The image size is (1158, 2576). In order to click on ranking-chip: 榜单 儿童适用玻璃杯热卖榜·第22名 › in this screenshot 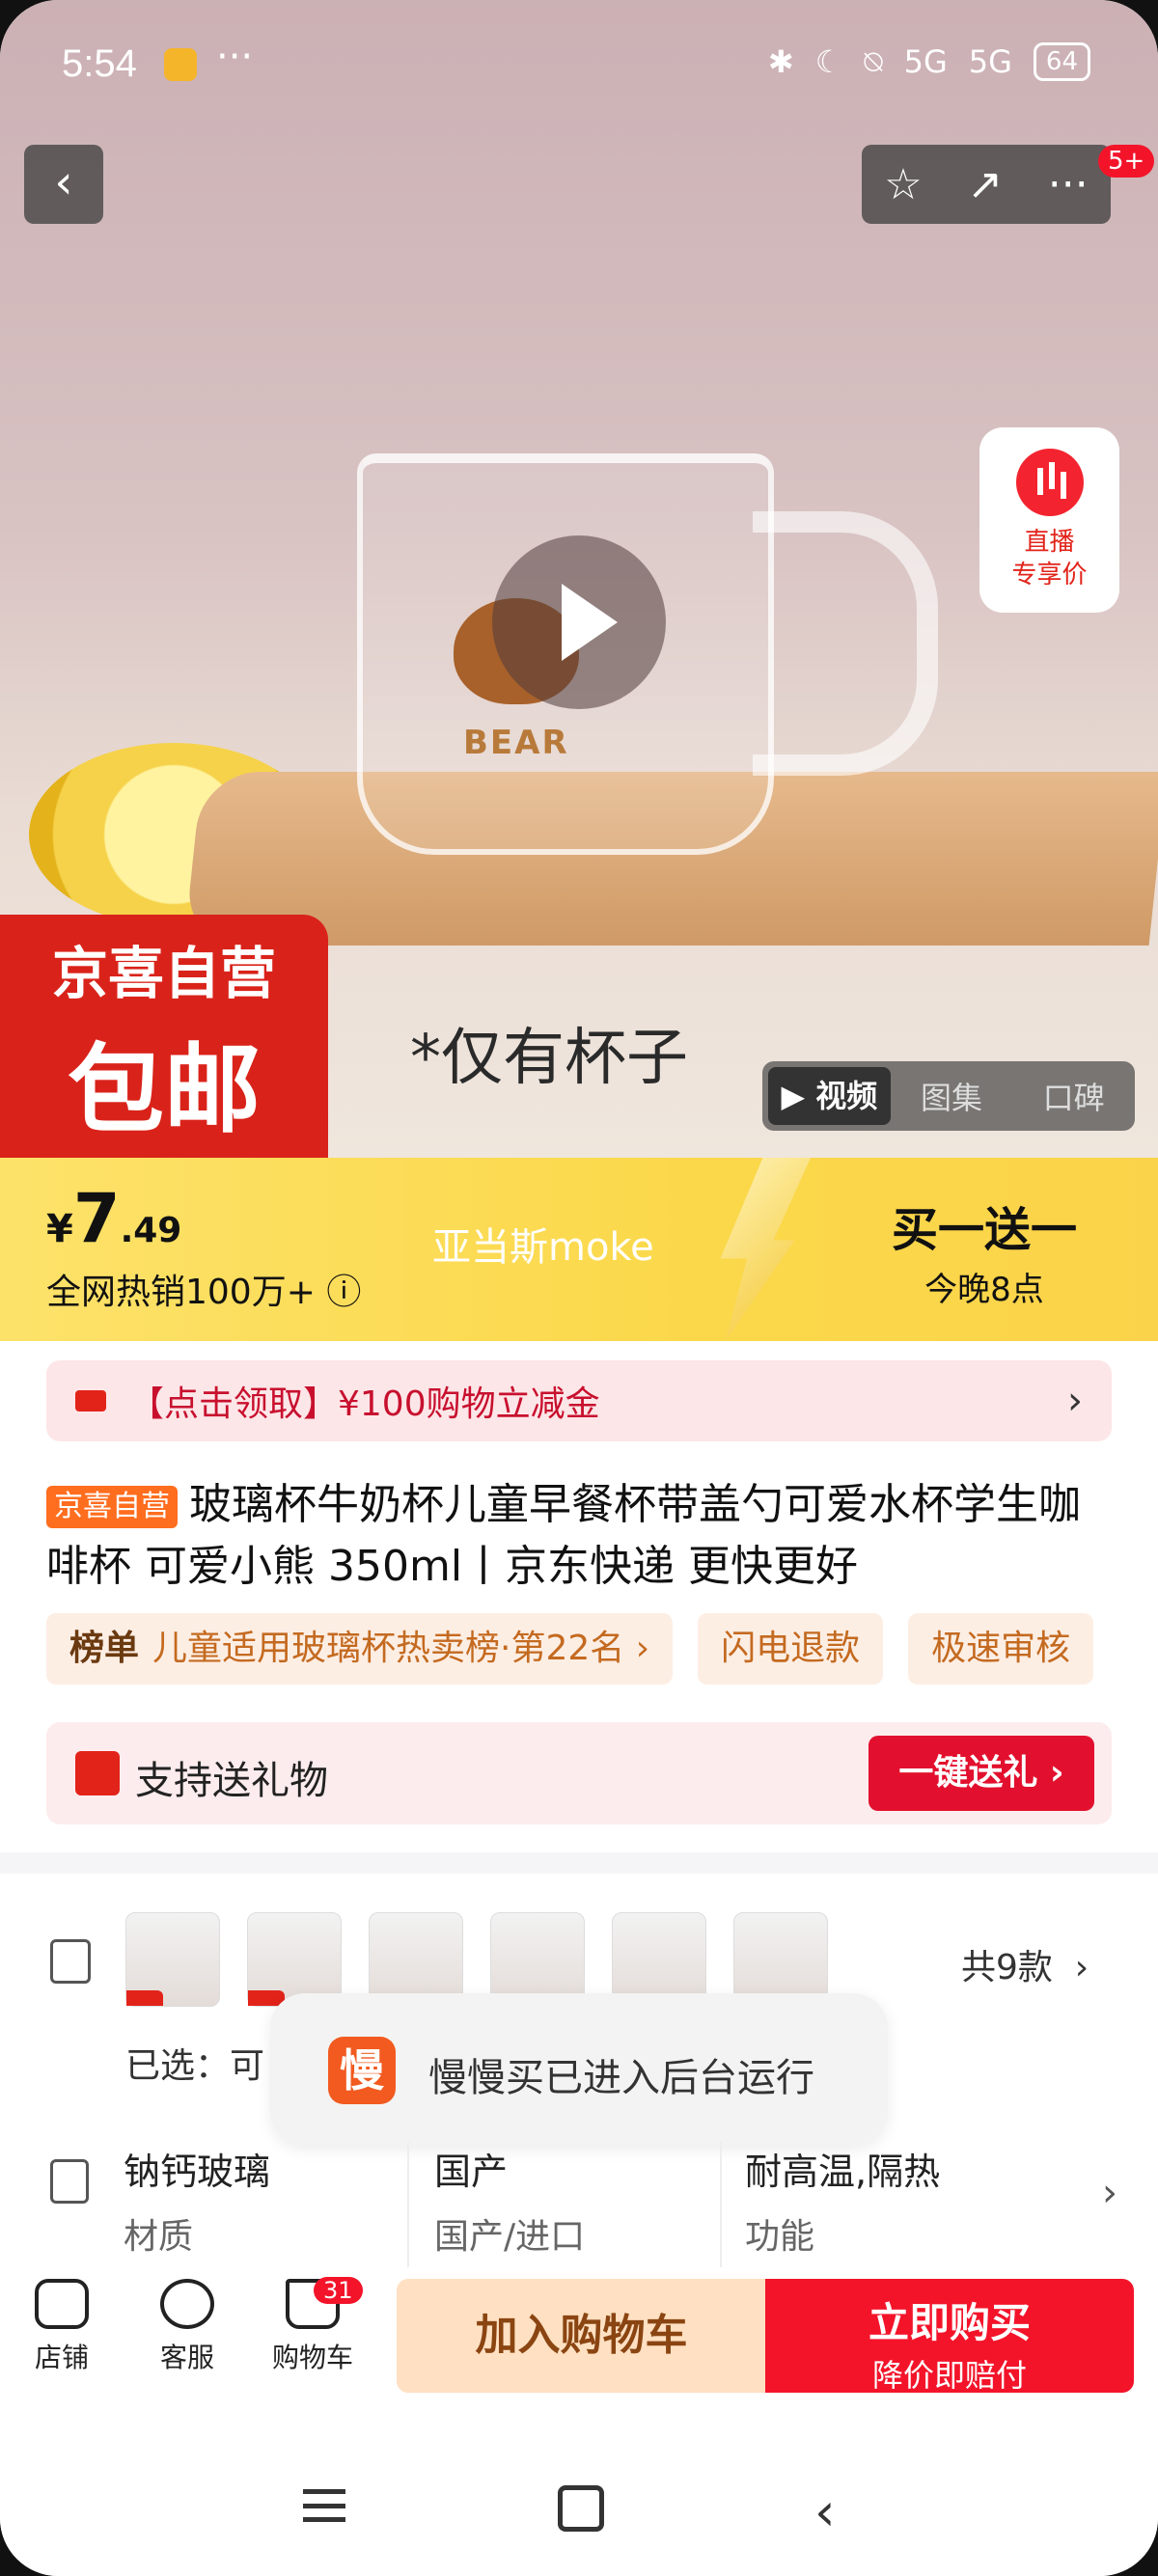, I will do `click(360, 1649)`.